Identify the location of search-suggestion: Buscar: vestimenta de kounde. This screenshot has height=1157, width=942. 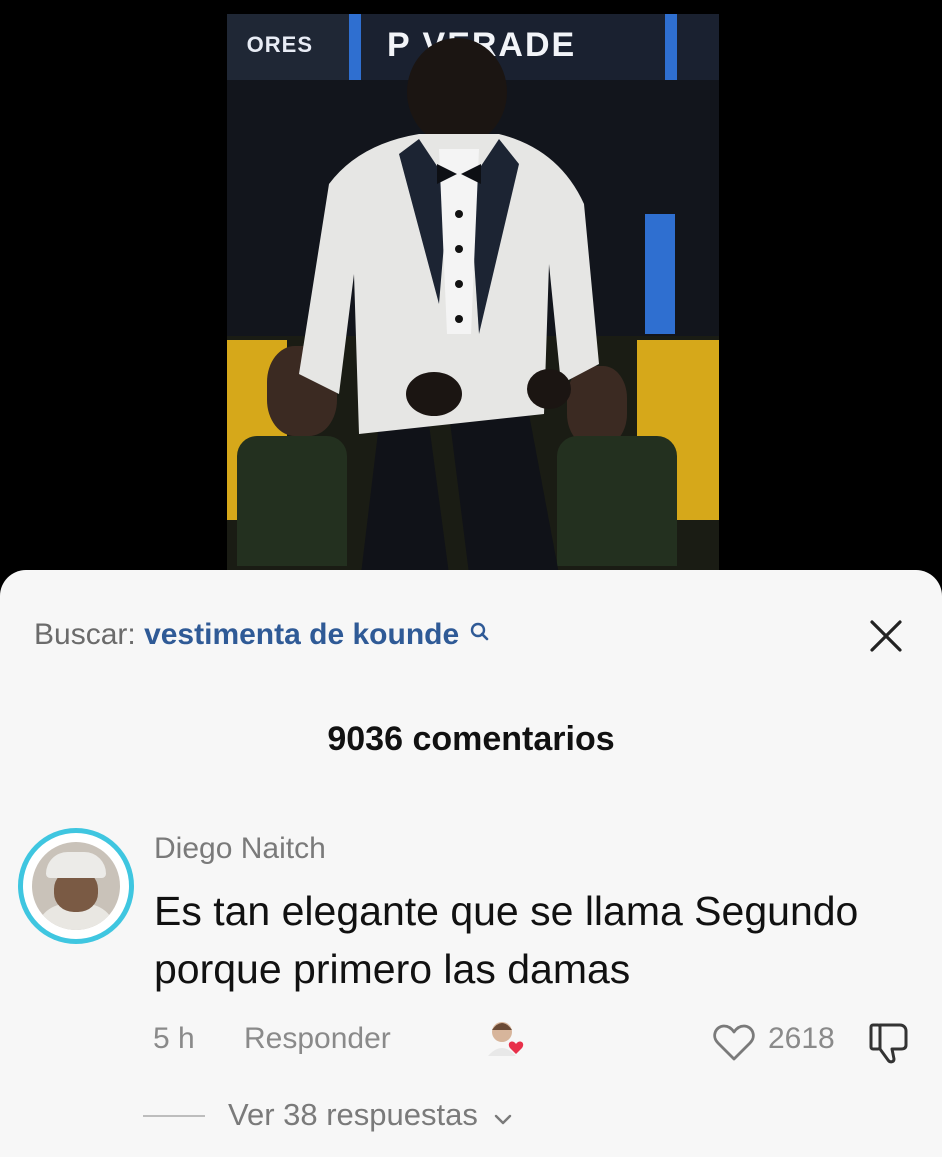
(262, 635).